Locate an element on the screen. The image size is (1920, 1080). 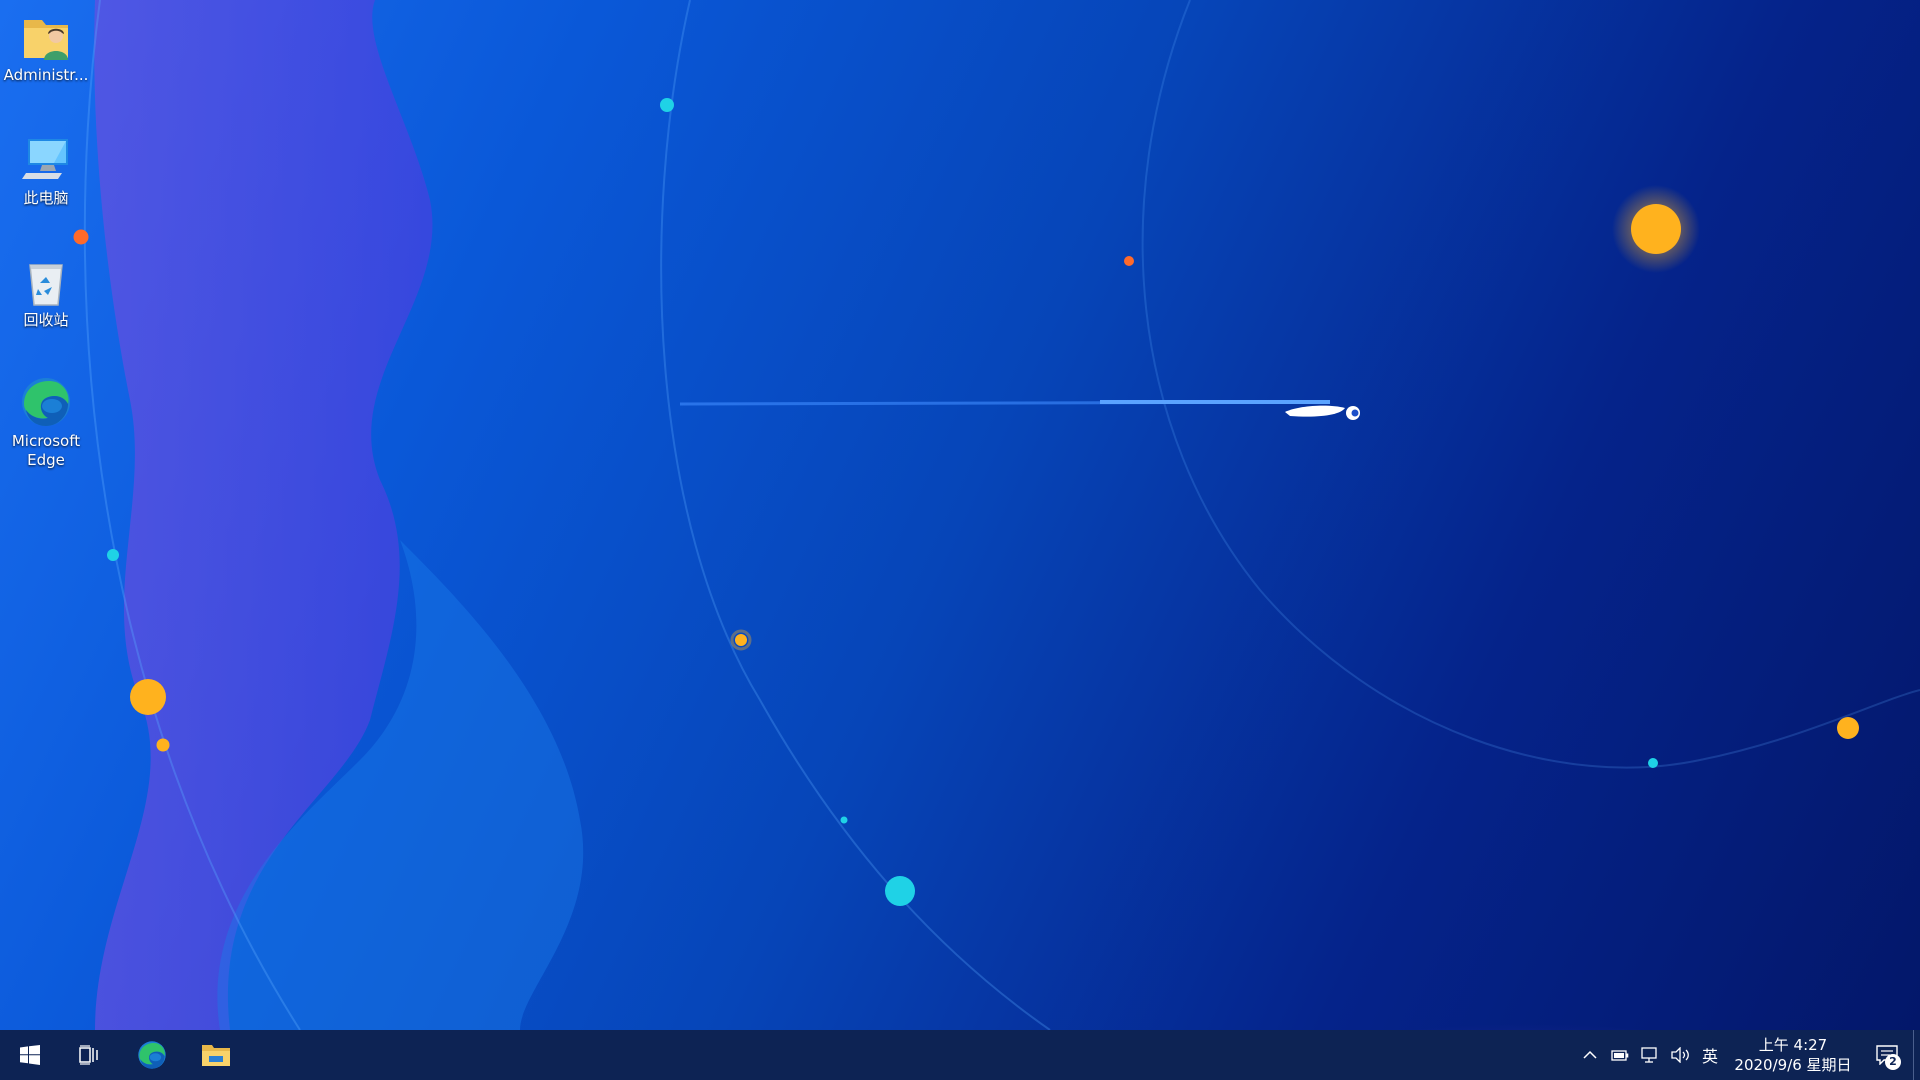
system-tray: 英 上午 4:27 2020/9/6 星期日 2 is located at coordinates (1747, 1055).